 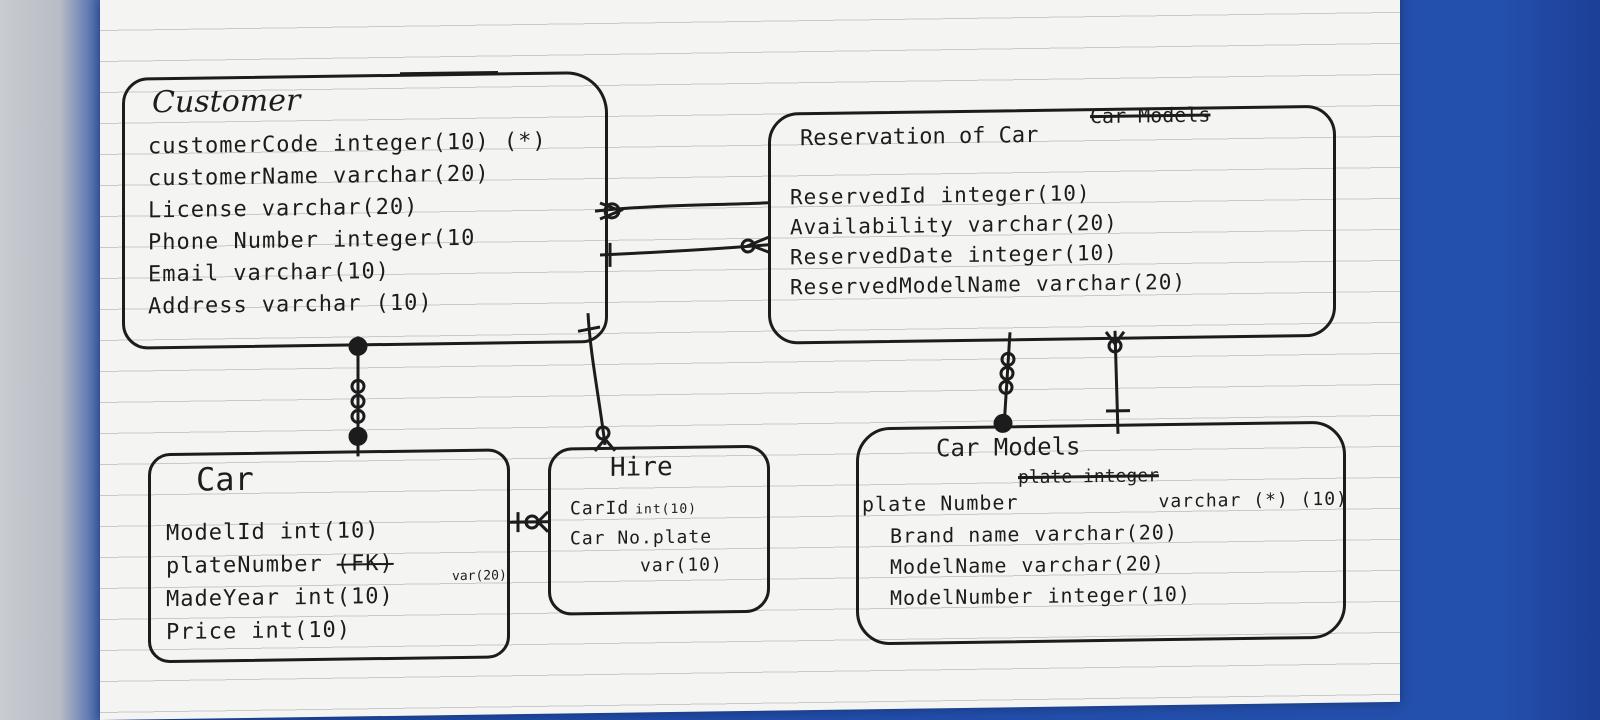 I want to click on hire-title: Hire, so click(x=641, y=467).